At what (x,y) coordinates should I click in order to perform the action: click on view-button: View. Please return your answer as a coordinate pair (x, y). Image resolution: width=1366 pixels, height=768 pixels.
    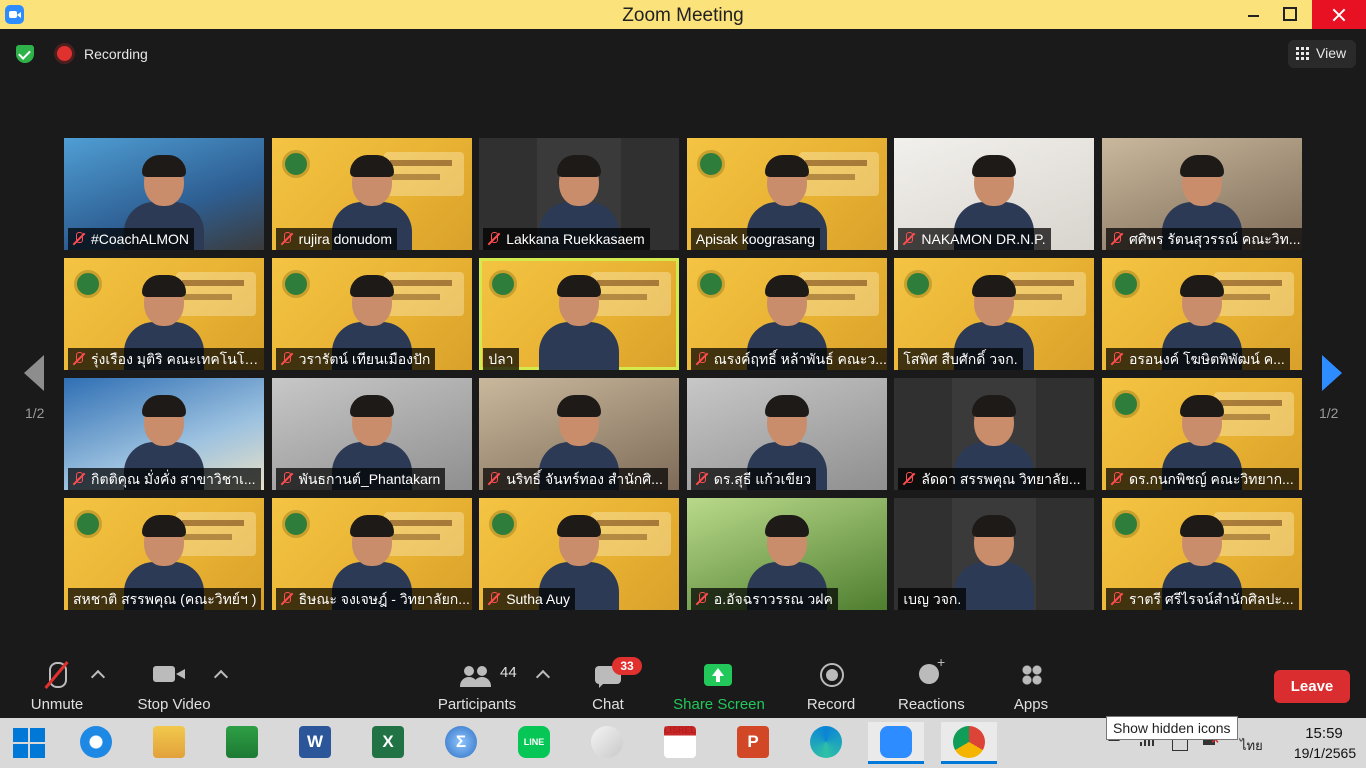
    Looking at the image, I should click on (1322, 54).